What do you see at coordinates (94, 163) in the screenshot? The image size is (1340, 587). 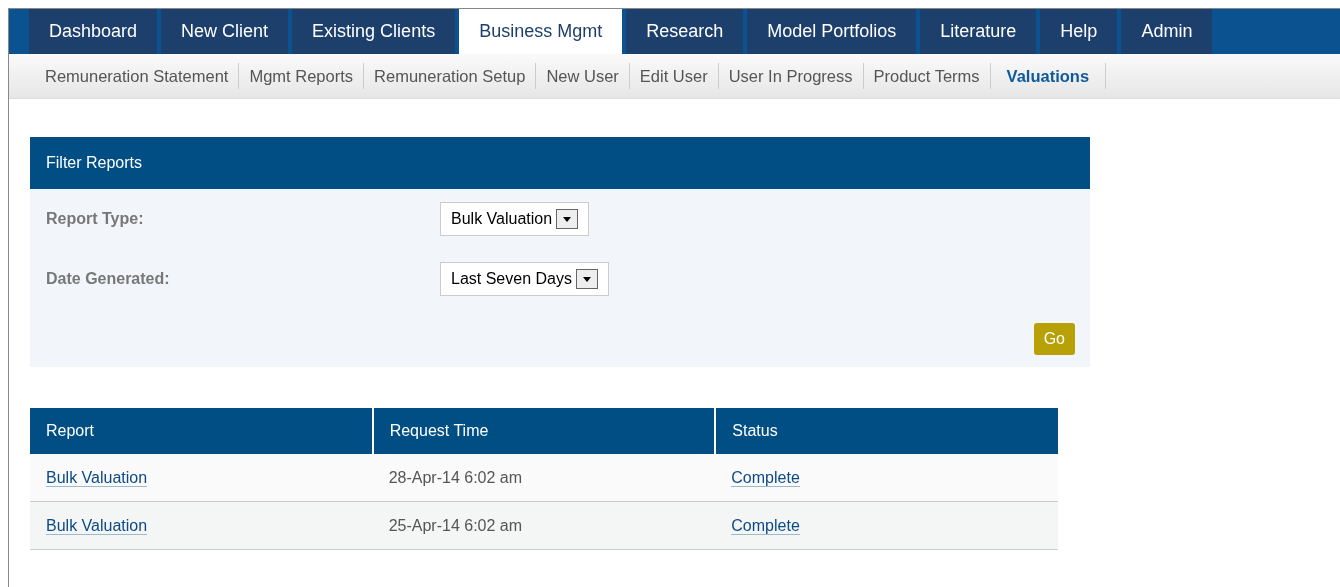 I see `panel-title: Filter Reports` at bounding box center [94, 163].